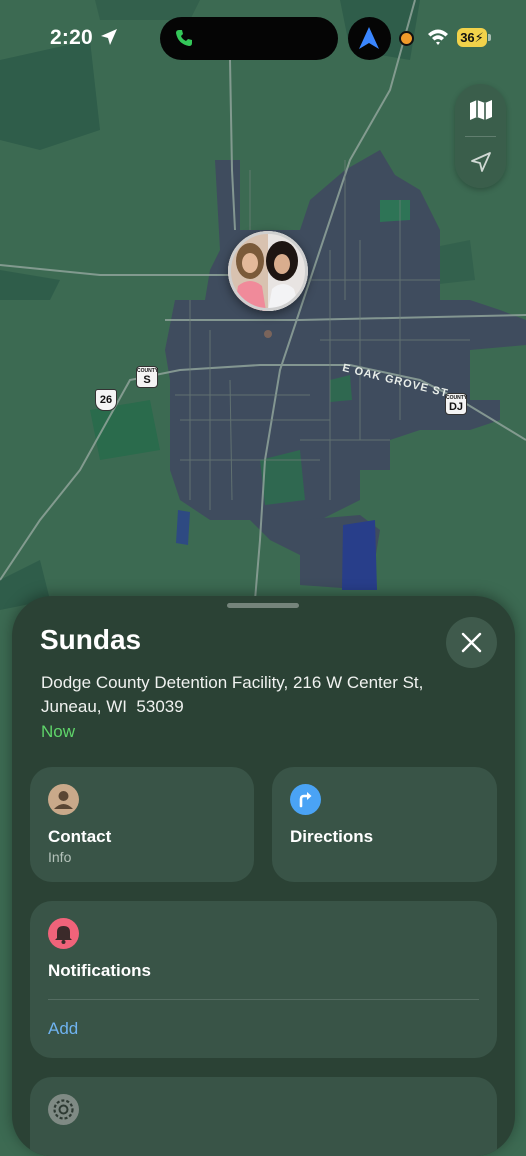 This screenshot has height=1156, width=526. I want to click on map-mode-button, so click(480, 110).